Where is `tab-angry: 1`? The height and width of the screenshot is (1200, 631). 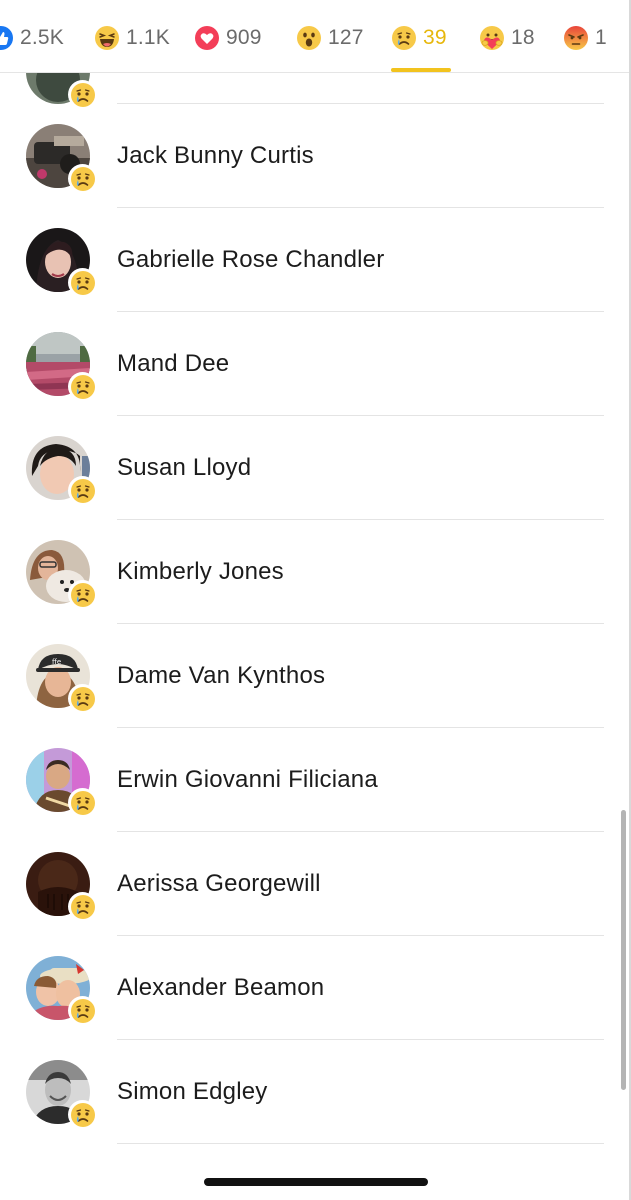
tab-angry: 1 is located at coordinates (585, 38).